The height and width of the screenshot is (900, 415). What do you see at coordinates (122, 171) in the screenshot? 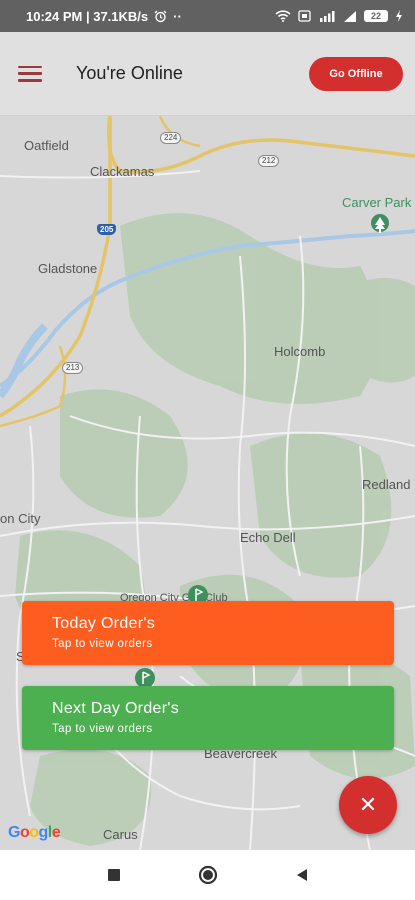
I see `map-label-clackamas: Clackamas` at bounding box center [122, 171].